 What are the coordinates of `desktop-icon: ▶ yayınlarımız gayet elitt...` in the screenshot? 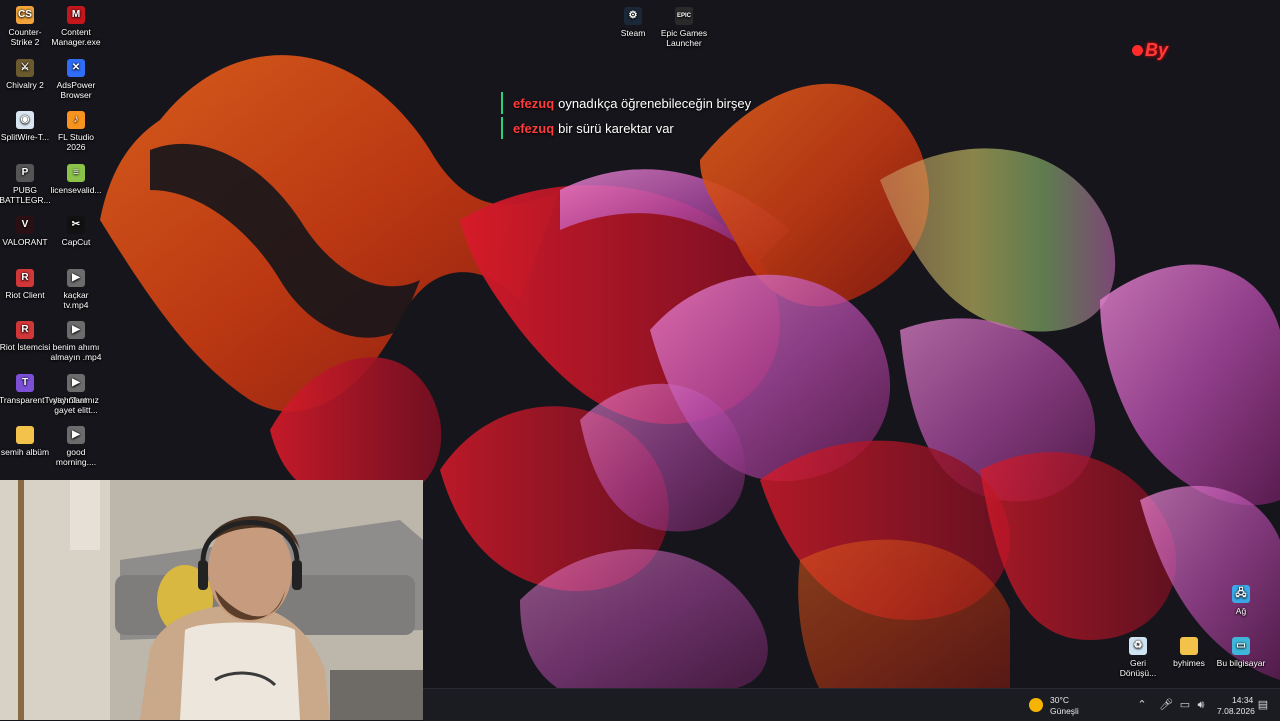 It's located at (76, 394).